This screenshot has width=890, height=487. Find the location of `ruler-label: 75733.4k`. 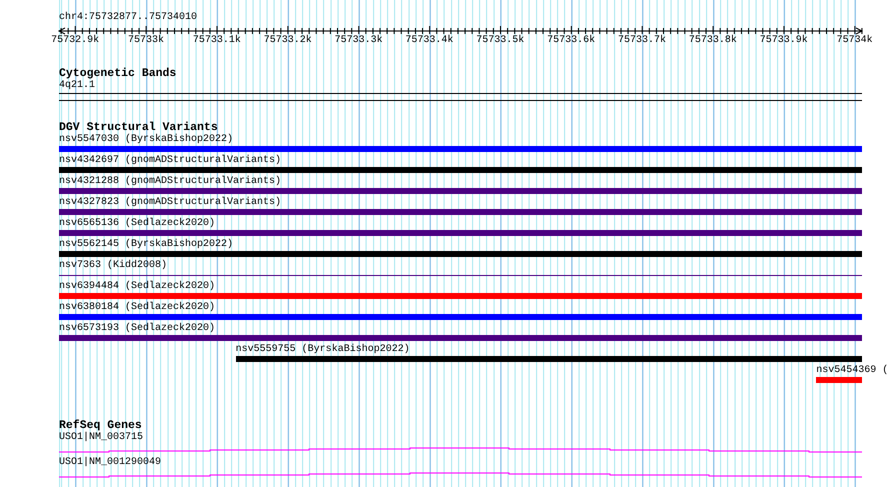

ruler-label: 75733.4k is located at coordinates (429, 41).